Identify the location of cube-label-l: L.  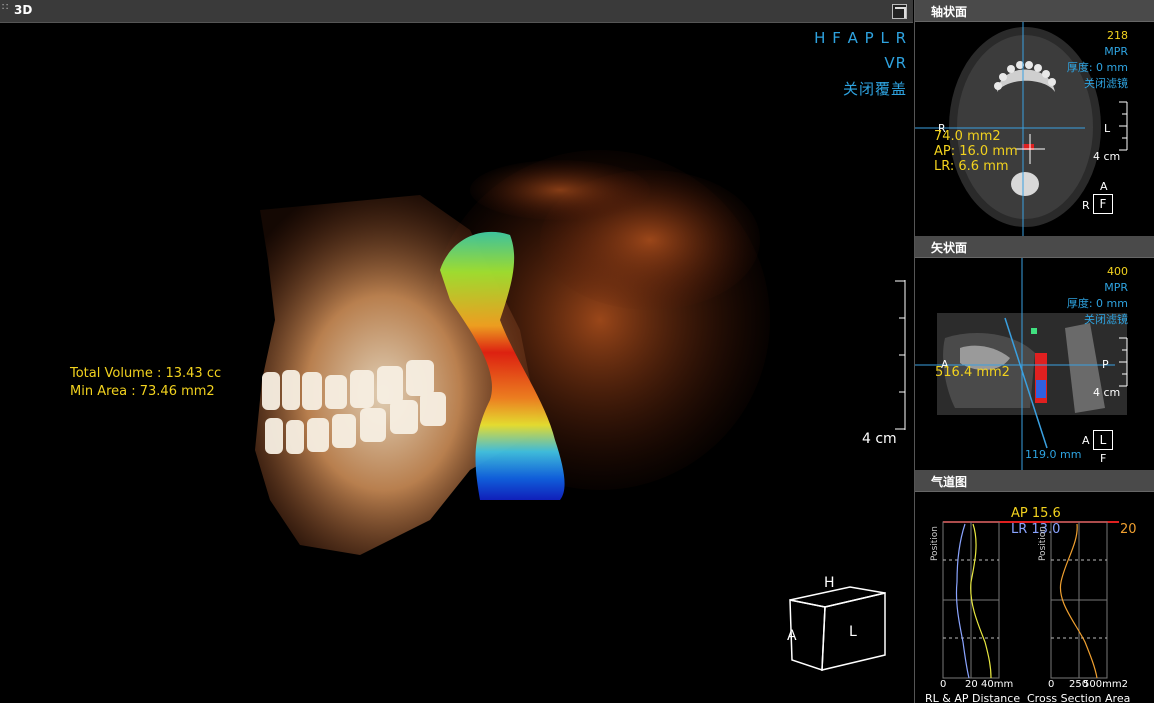
(853, 632).